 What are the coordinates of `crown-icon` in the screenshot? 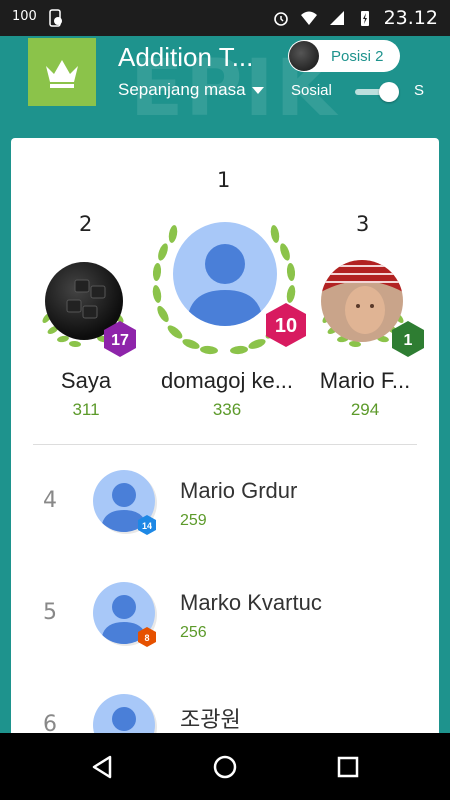 It's located at (62, 74).